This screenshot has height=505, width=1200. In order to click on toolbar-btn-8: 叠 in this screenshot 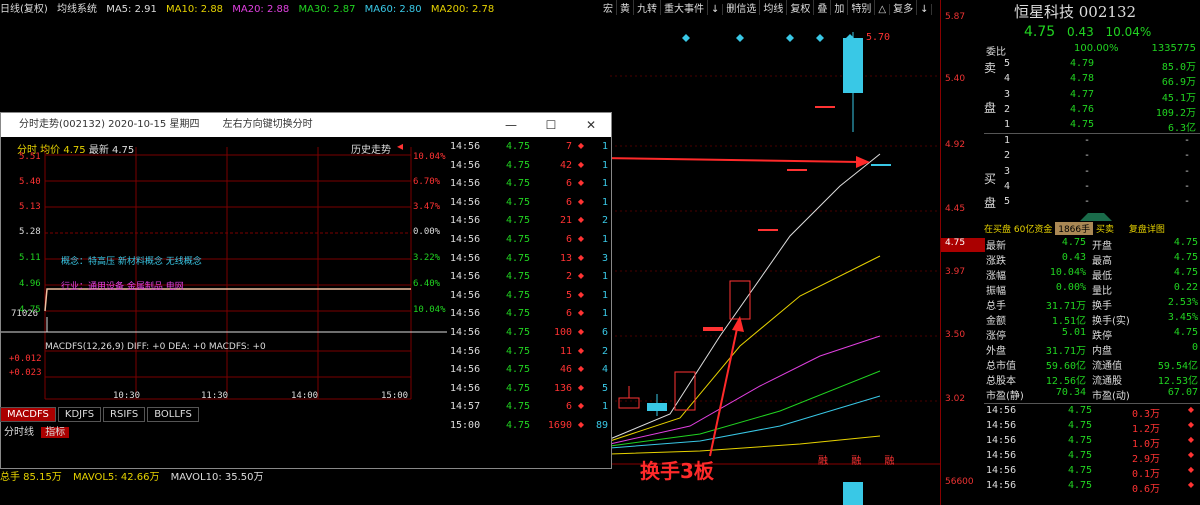, I will do `click(823, 7)`.